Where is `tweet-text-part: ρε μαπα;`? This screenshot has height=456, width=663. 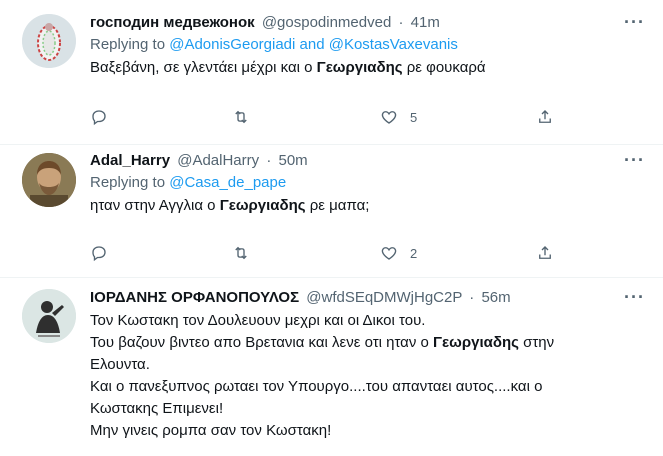
tweet-text-part: ρε μαπα; is located at coordinates (337, 205).